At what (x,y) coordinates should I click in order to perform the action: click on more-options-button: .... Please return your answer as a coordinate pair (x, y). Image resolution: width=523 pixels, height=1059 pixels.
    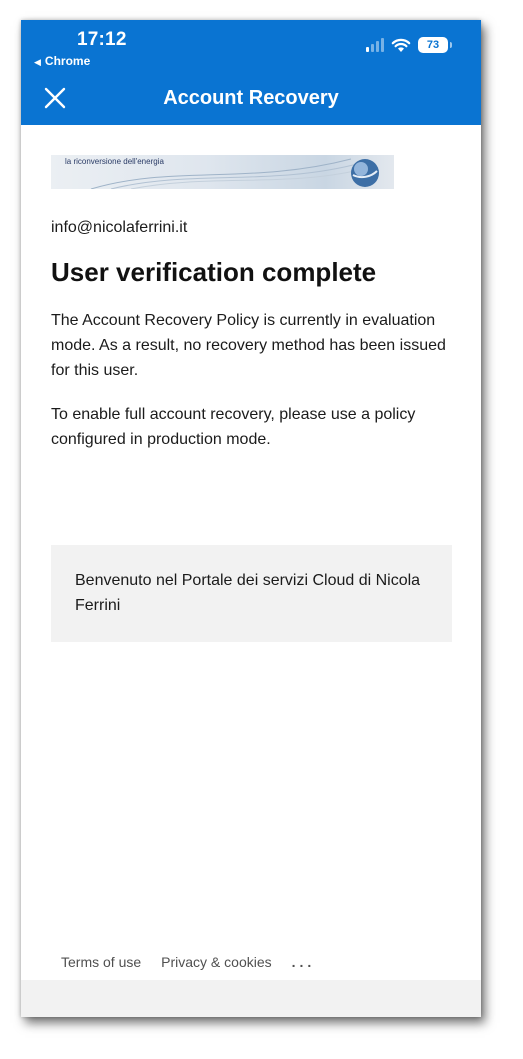
    Looking at the image, I should click on (304, 962).